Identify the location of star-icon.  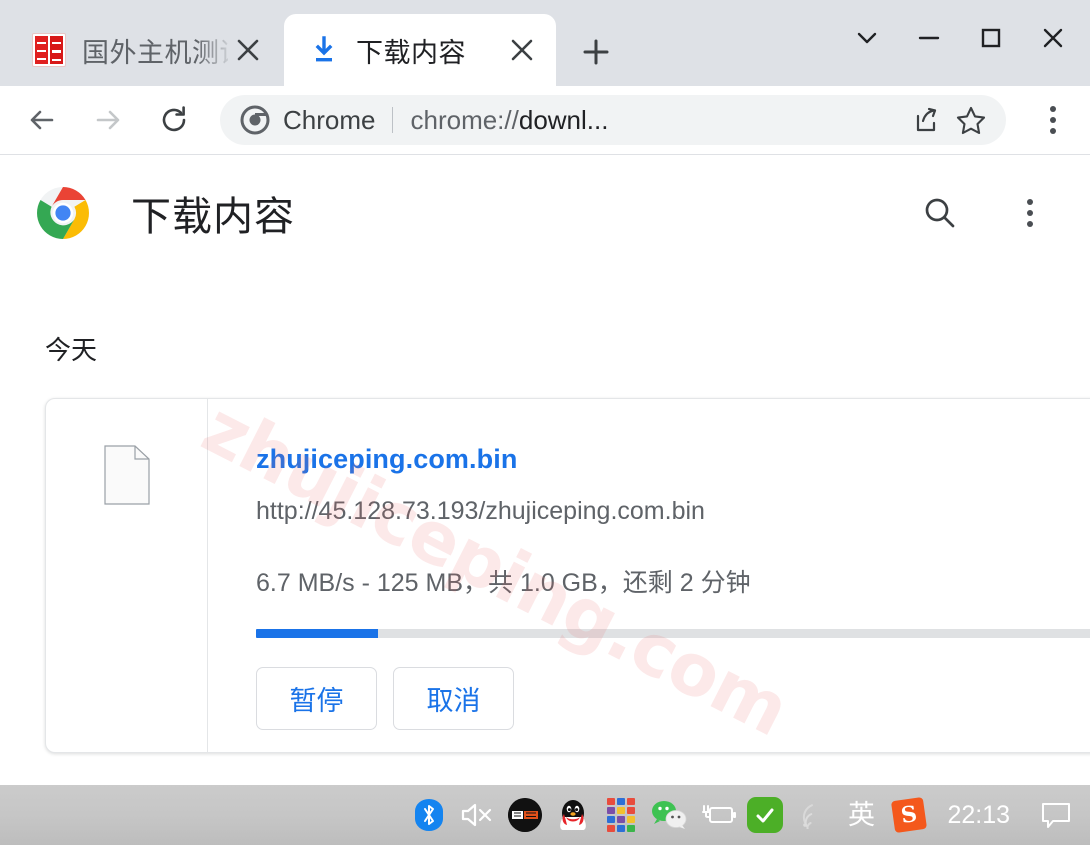
(971, 120).